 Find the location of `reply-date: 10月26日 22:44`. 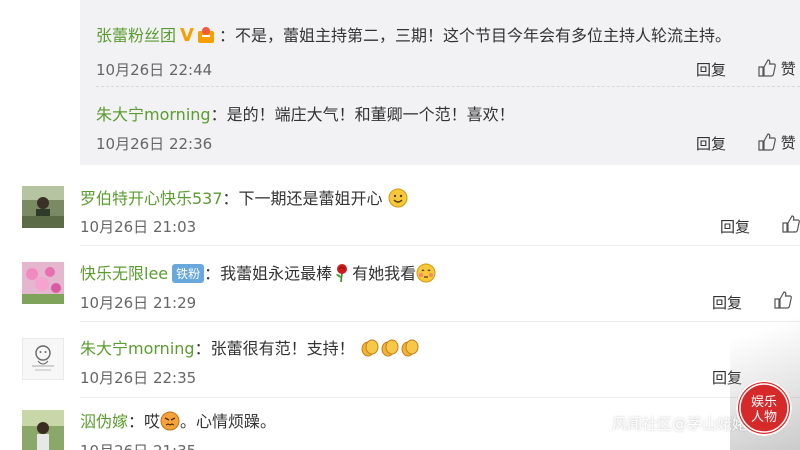

reply-date: 10月26日 22:44 is located at coordinates (154, 70).